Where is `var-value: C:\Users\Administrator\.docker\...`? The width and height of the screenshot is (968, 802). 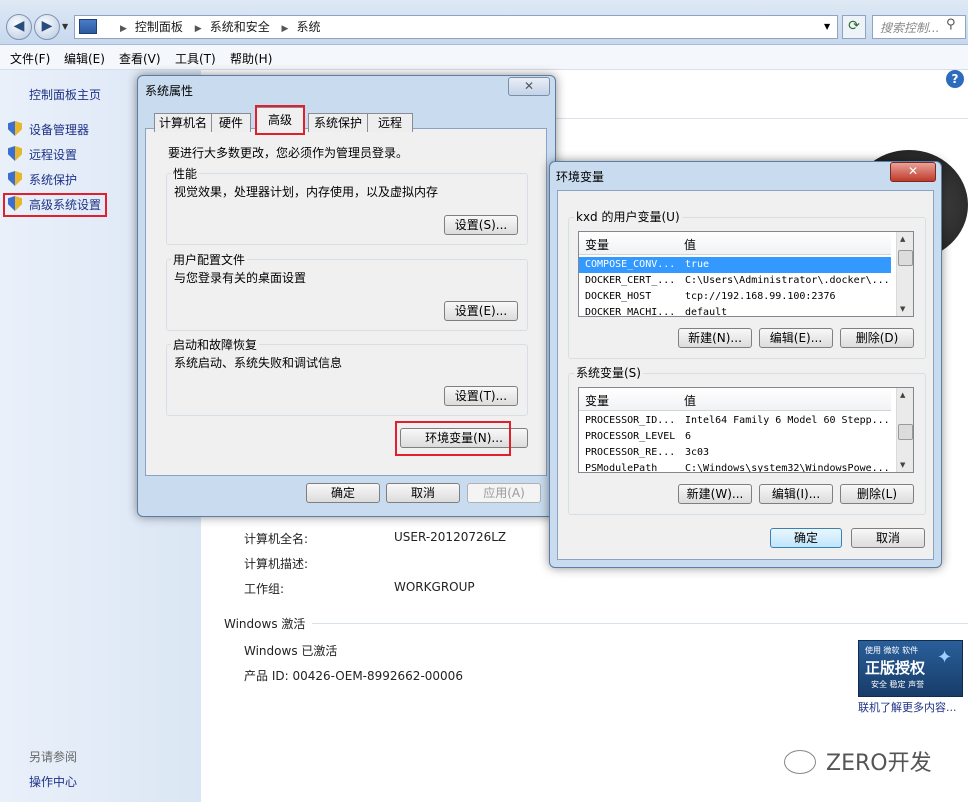
var-value: C:\Users\Administrator\.docker\... is located at coordinates (787, 280).